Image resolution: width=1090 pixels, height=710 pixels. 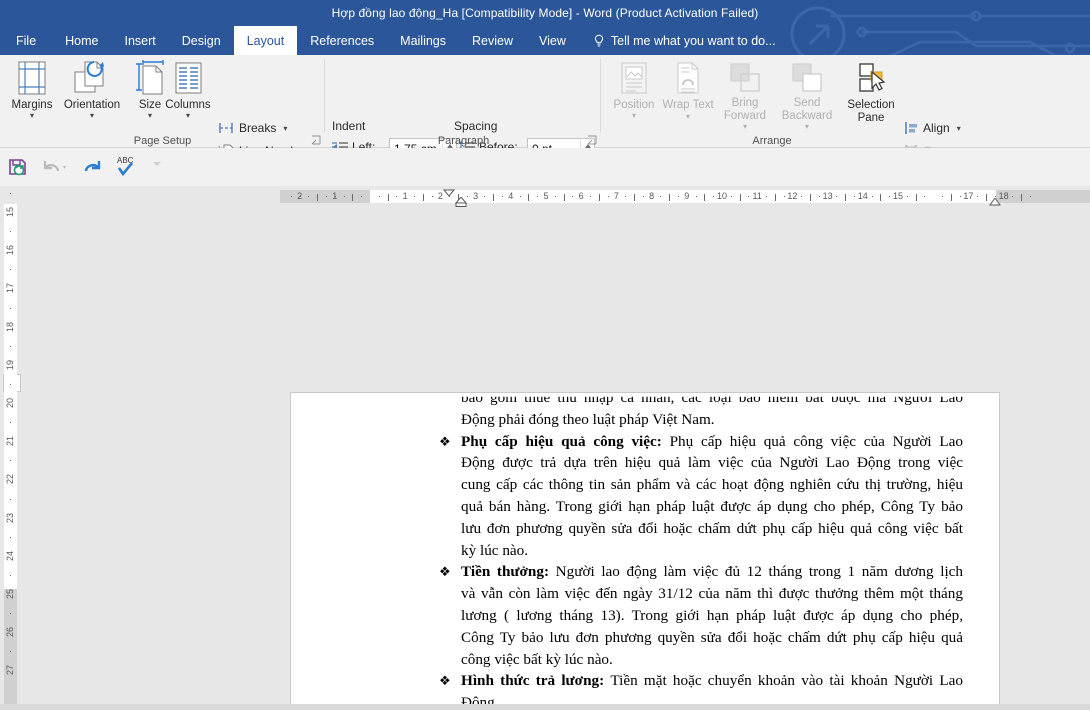 What do you see at coordinates (449, 193) in the screenshot?
I see `first-line-indent-marker` at bounding box center [449, 193].